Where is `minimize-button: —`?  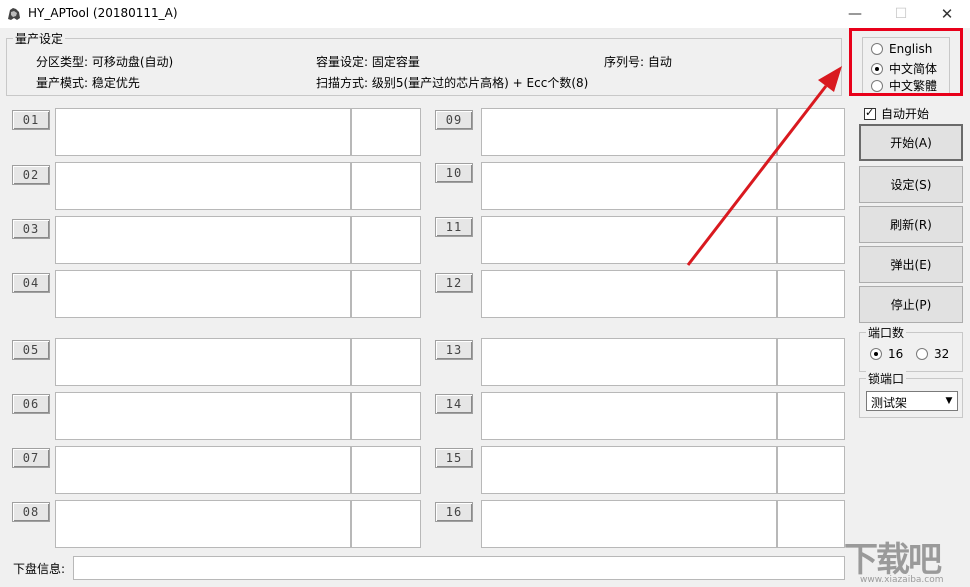
minimize-button: — is located at coordinates (855, 14).